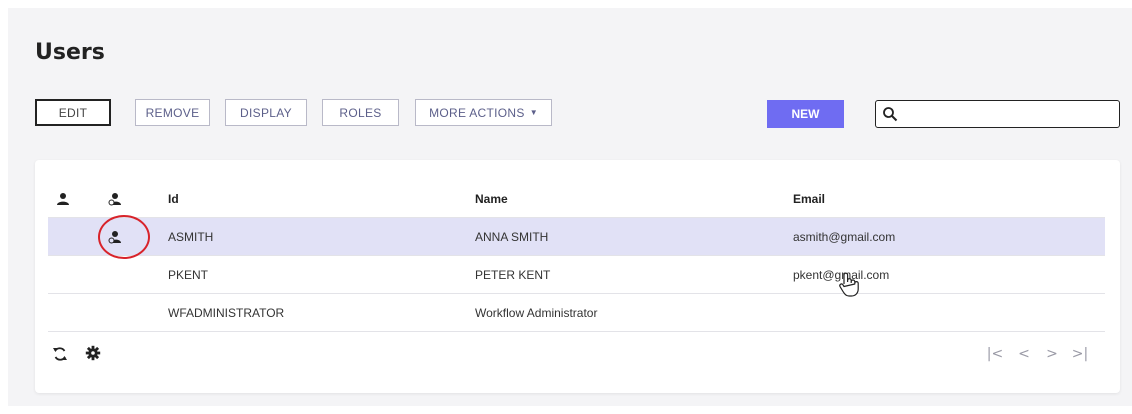 Image resolution: width=1132 pixels, height=414 pixels. What do you see at coordinates (512, 237) in the screenshot?
I see `name-cell: ANNA SMITH` at bounding box center [512, 237].